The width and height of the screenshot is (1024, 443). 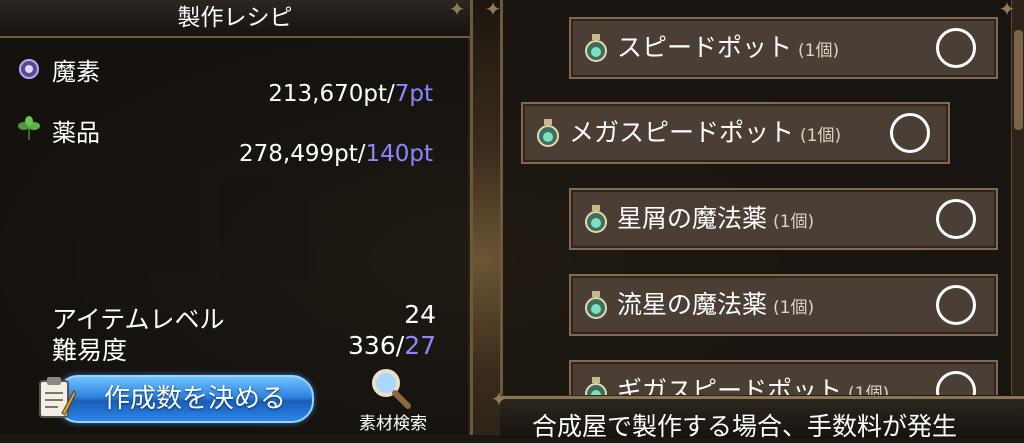 I want to click on recipe-name-text: 流星の魔法薬, so click(x=692, y=304).